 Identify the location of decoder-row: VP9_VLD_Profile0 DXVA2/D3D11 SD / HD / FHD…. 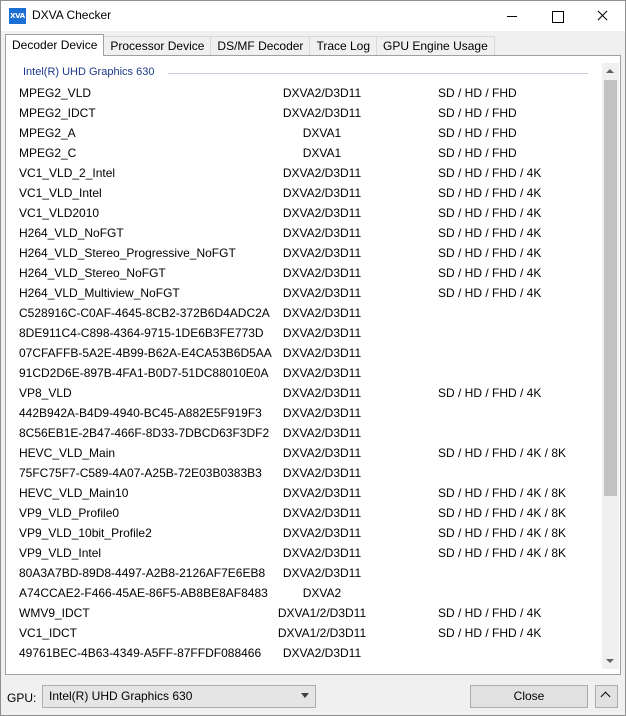
(301, 513).